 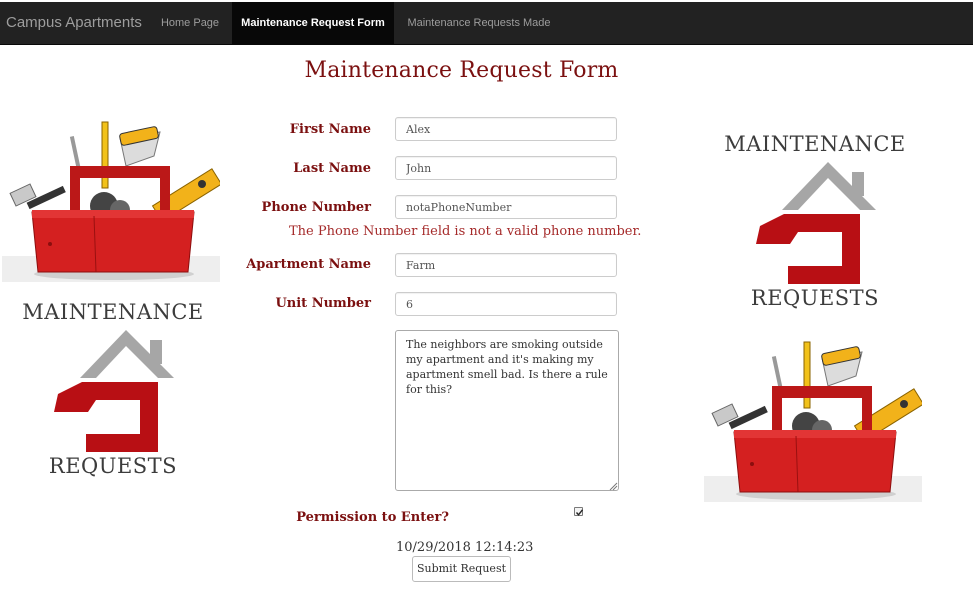 I want to click on maintenance-logo-right: MAINTENANCE REQUESTS, so click(x=815, y=224).